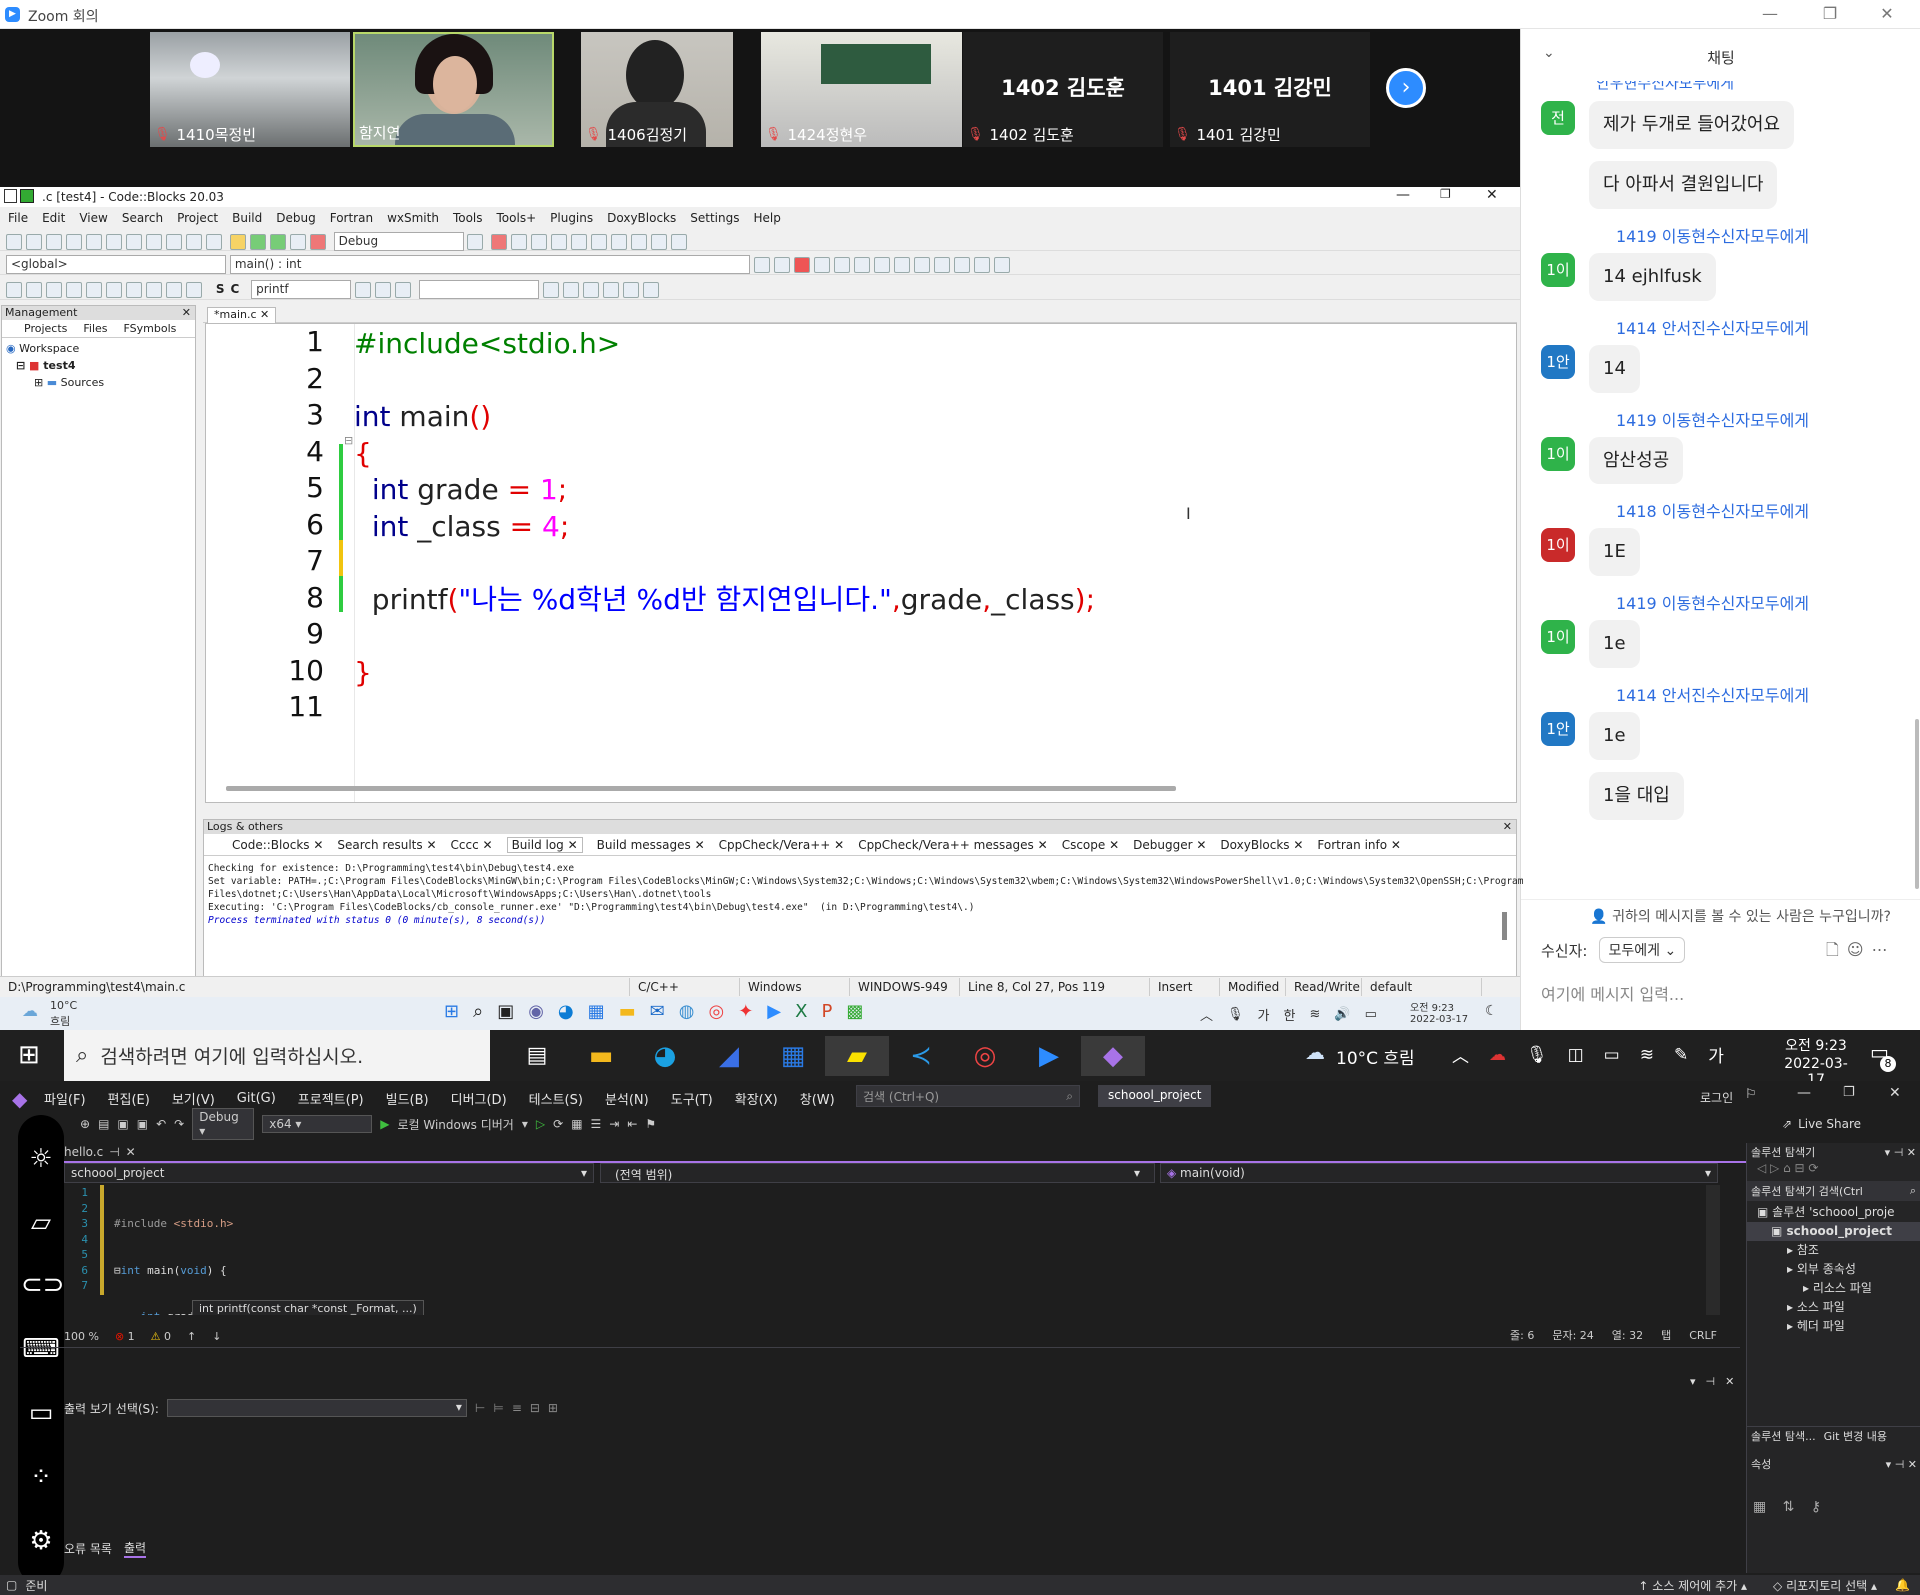 The height and width of the screenshot is (1595, 1920). I want to click on se-controls: ▾ ⊣ ✕, so click(1900, 1152).